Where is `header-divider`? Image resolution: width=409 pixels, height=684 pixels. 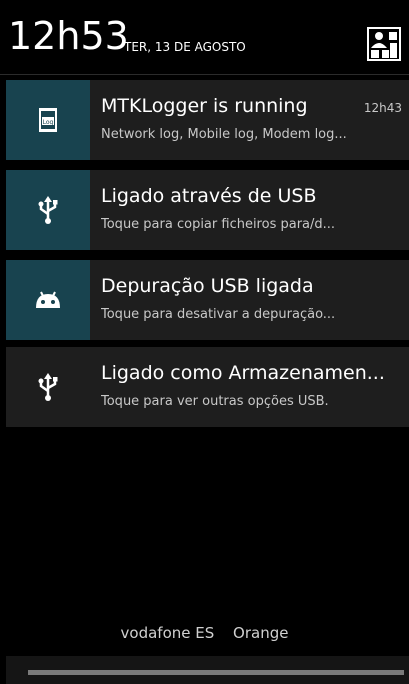 header-divider is located at coordinates (204, 74).